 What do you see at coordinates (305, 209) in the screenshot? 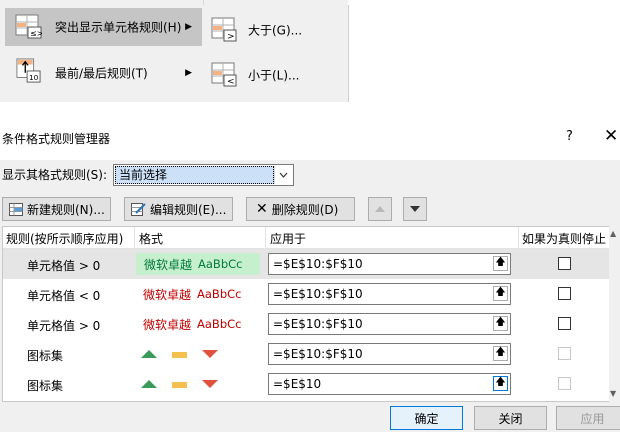
I see `delete-rule-label: 删除规则(D)` at bounding box center [305, 209].